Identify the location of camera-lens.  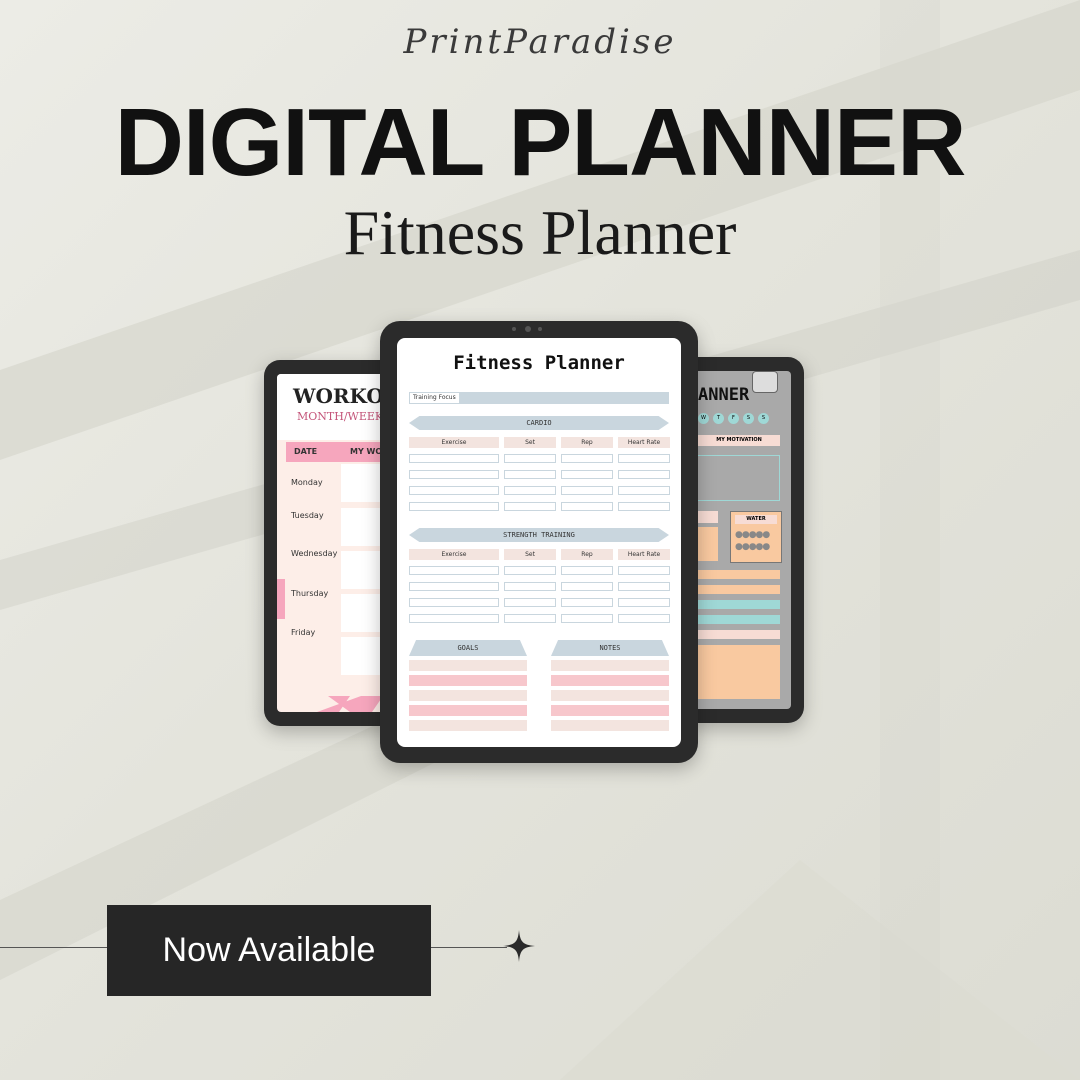
(528, 329).